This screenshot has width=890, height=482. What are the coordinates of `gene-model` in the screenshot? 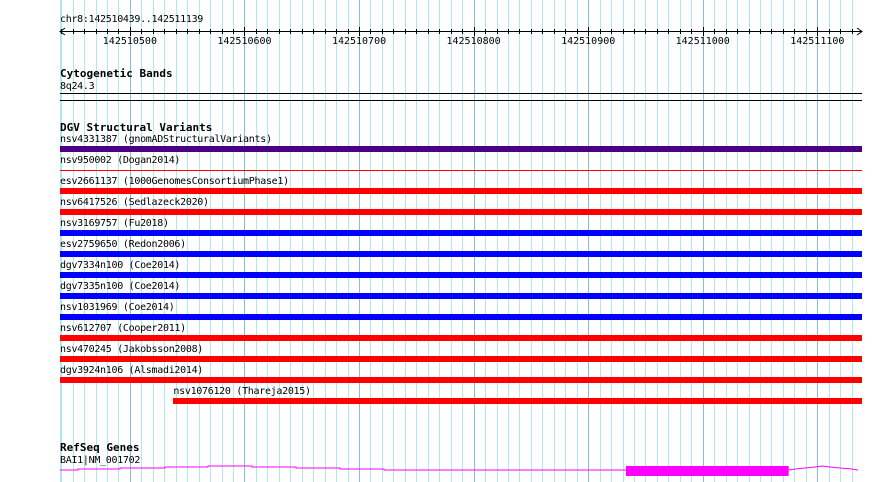 It's located at (445, 471).